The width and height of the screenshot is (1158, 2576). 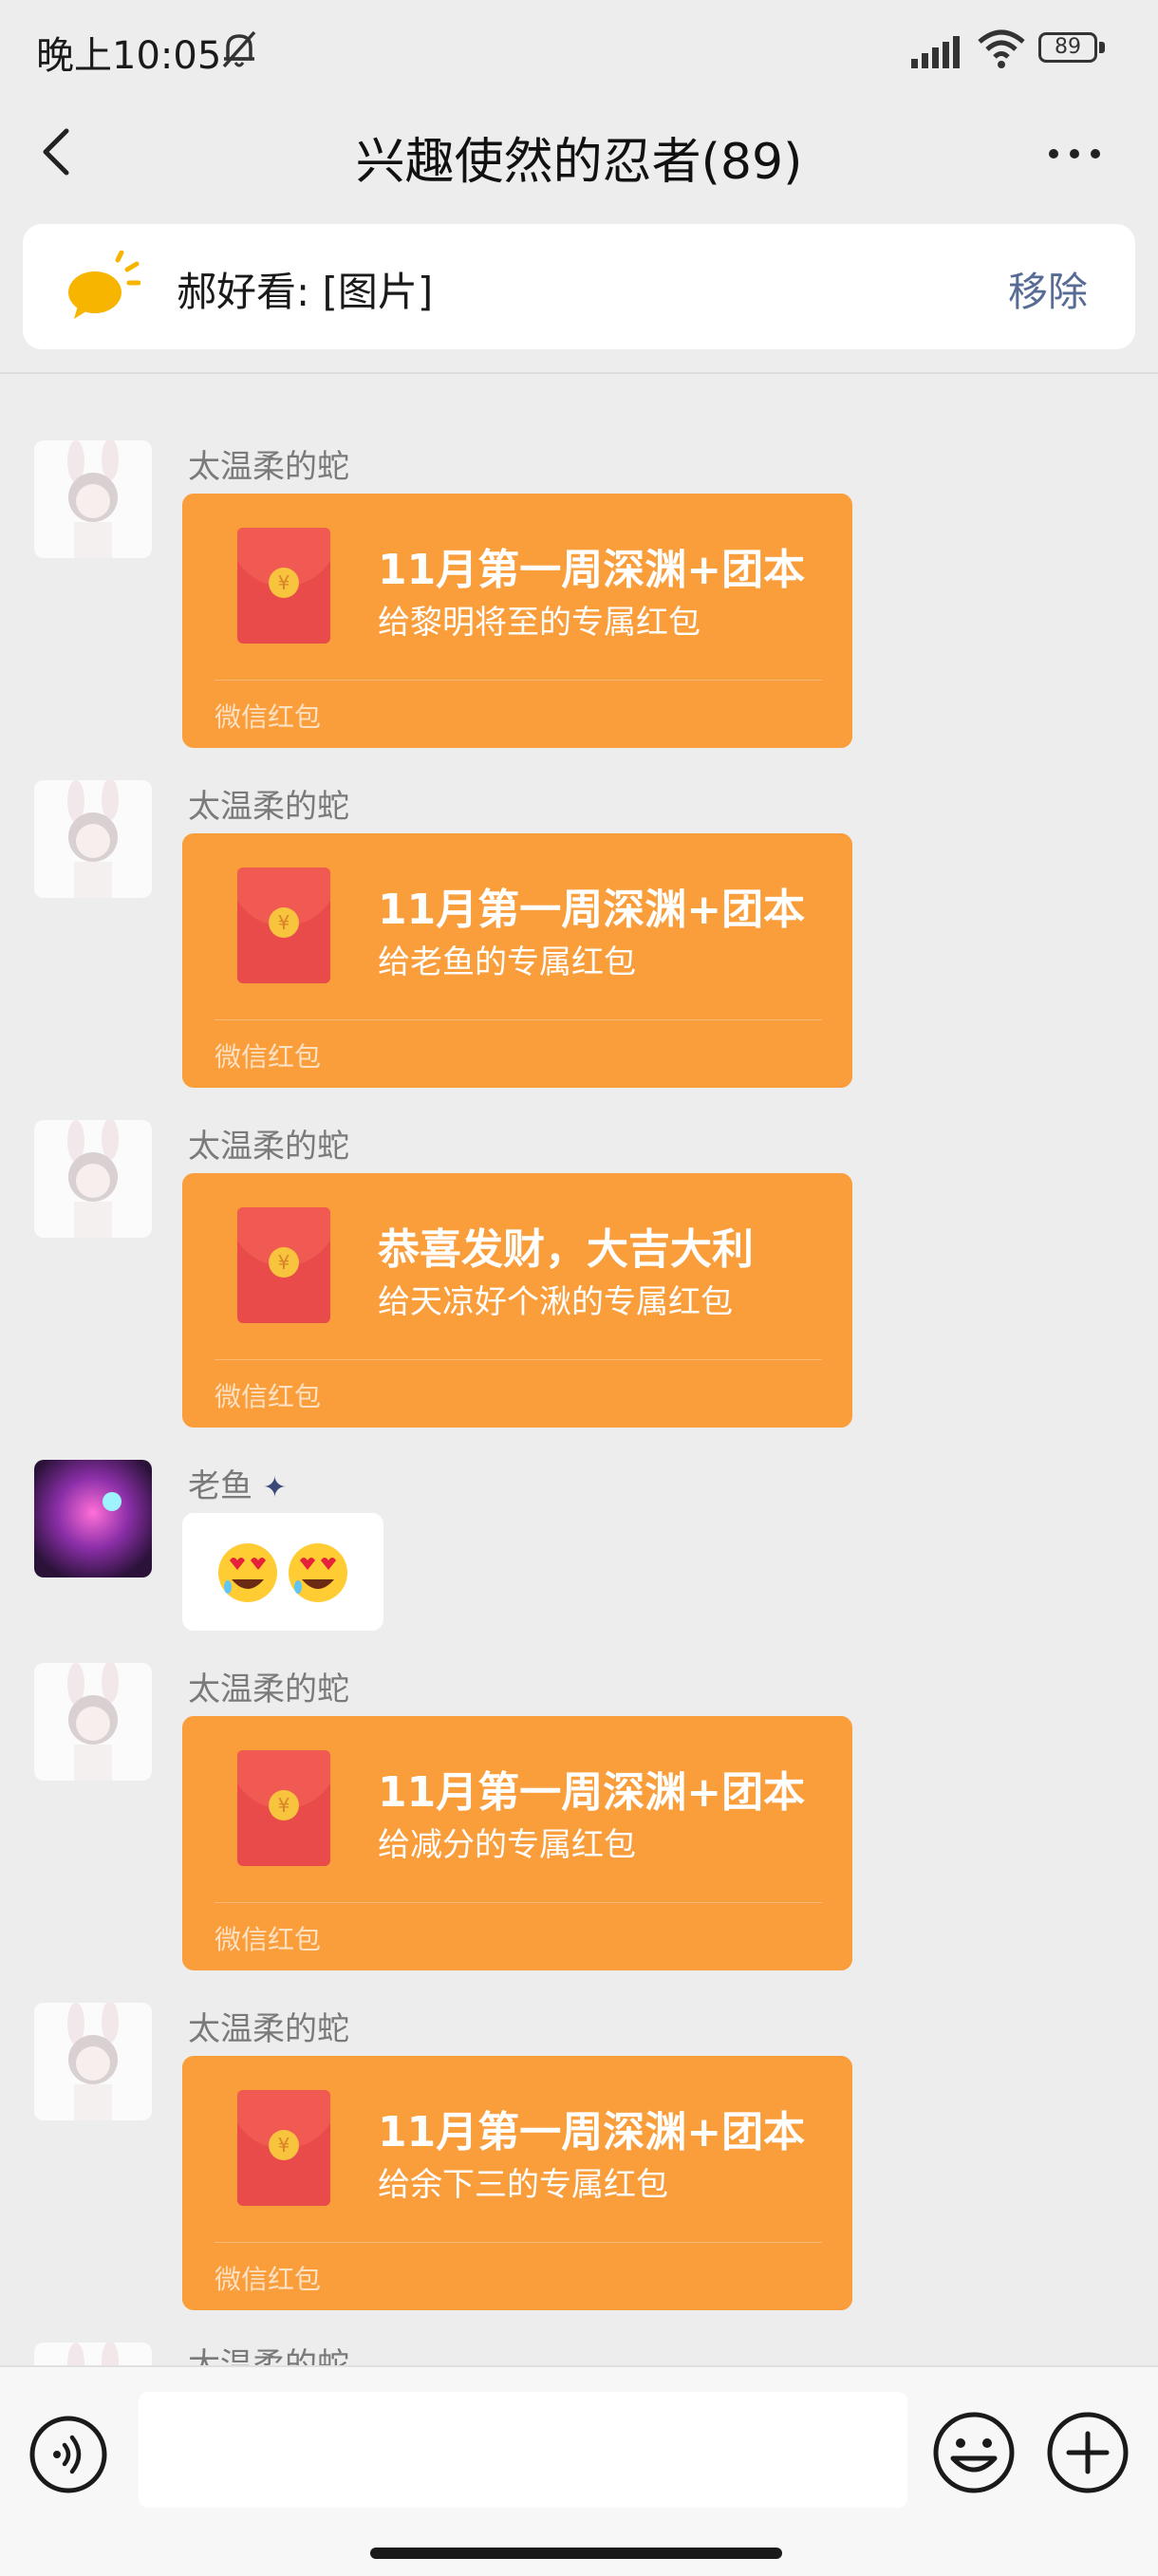 What do you see at coordinates (523, 2450) in the screenshot?
I see `message-input` at bounding box center [523, 2450].